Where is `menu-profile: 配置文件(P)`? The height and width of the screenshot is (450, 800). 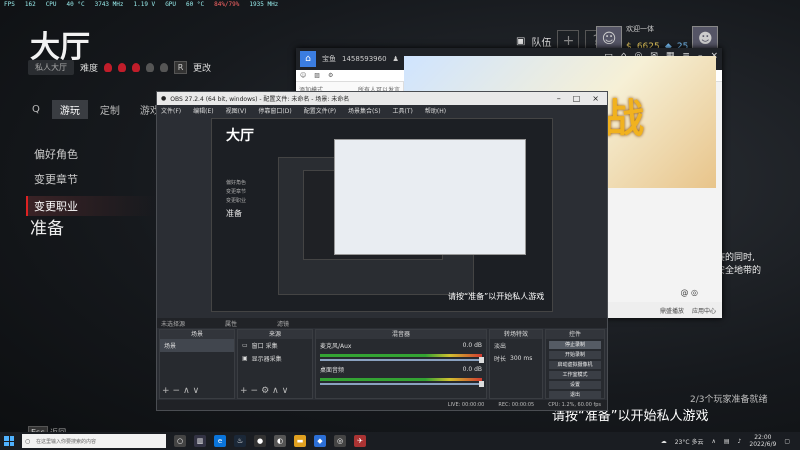 menu-profile: 配置文件(P) is located at coordinates (320, 110).